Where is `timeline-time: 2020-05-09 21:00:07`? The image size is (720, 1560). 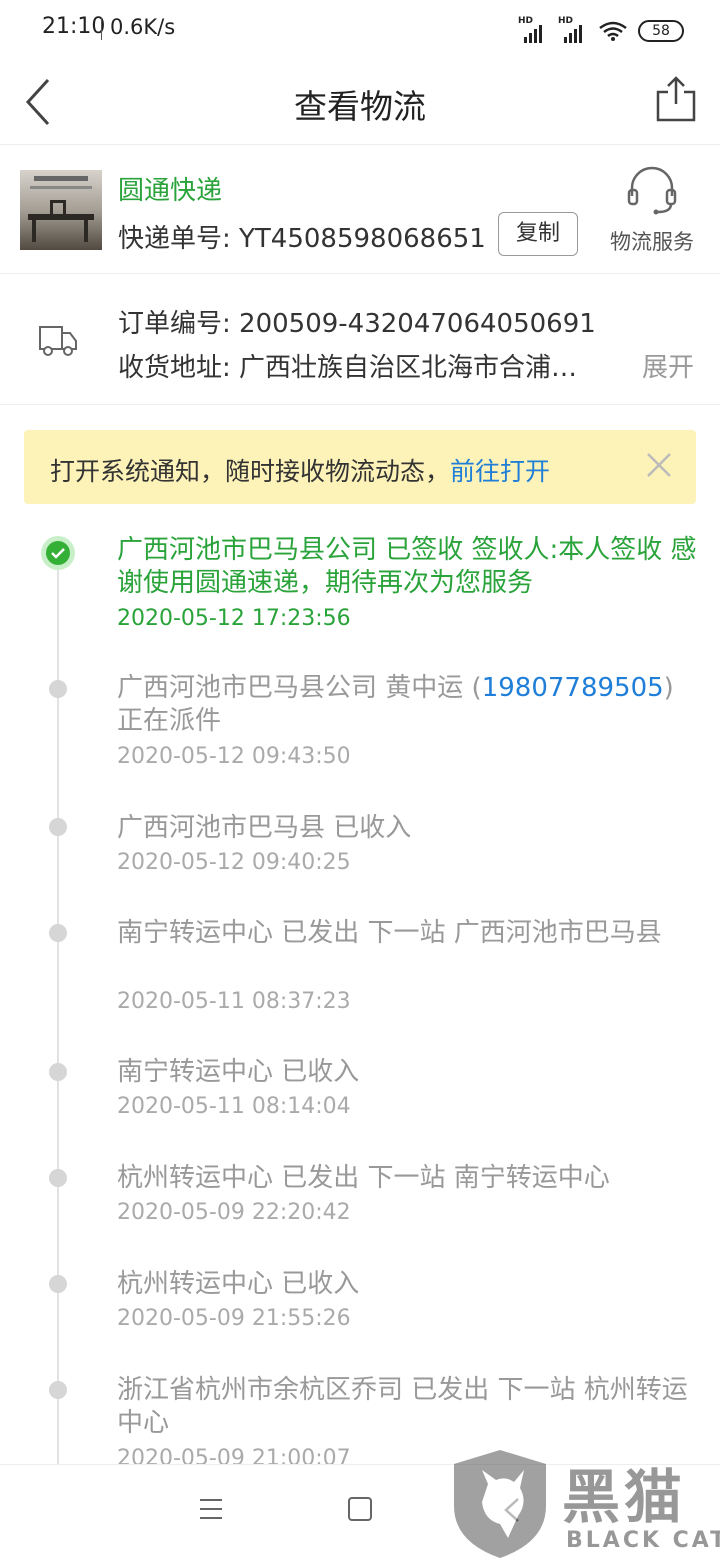 timeline-time: 2020-05-09 21:00:07 is located at coordinates (234, 1455).